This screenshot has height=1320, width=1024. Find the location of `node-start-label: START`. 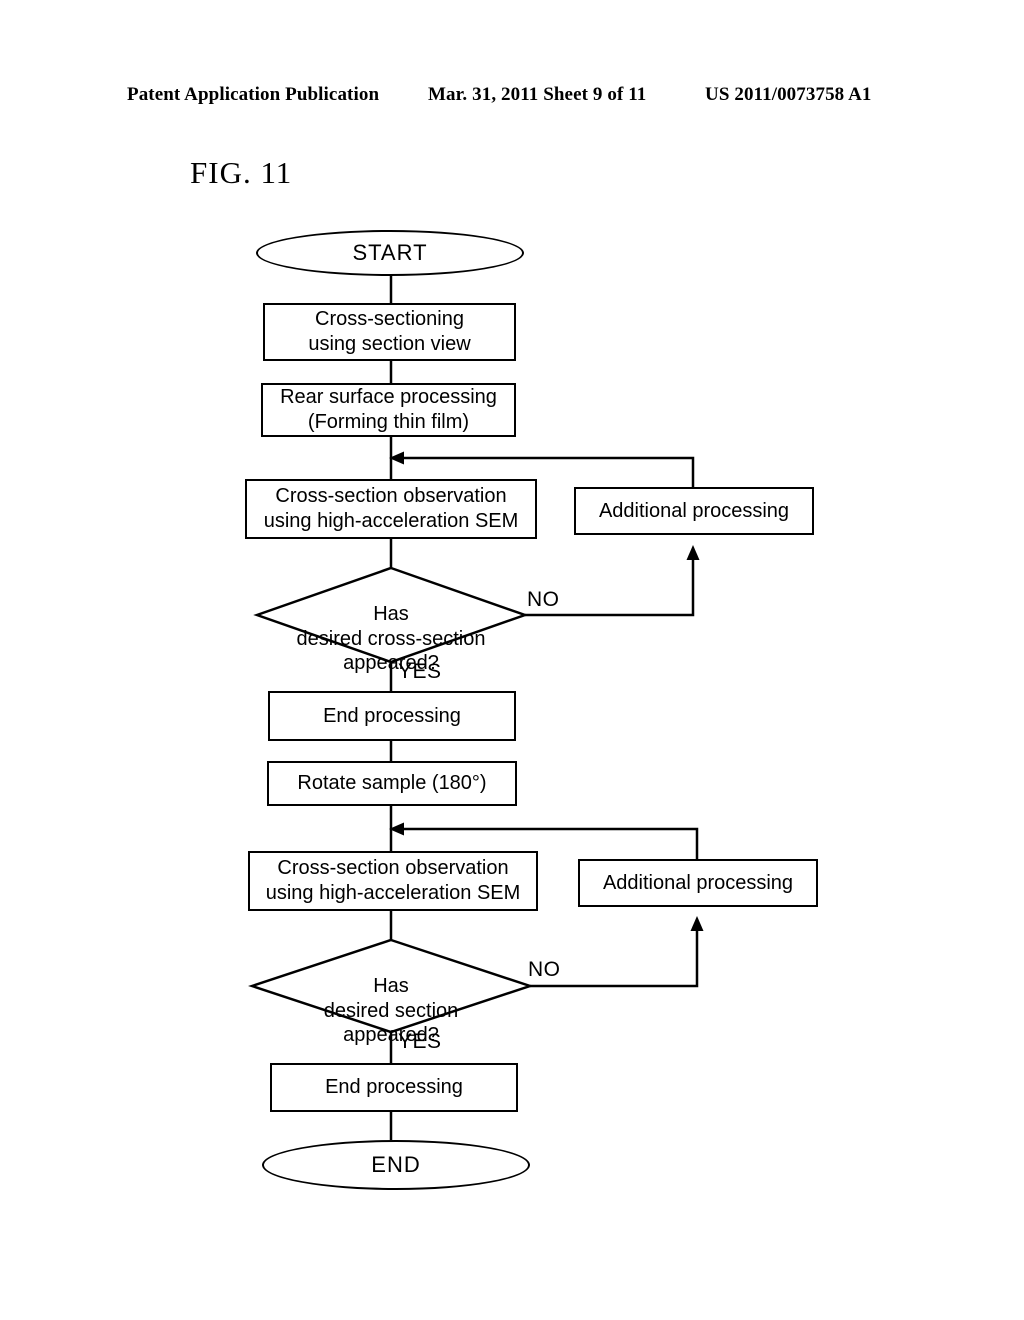

node-start-label: START is located at coordinates (390, 253).